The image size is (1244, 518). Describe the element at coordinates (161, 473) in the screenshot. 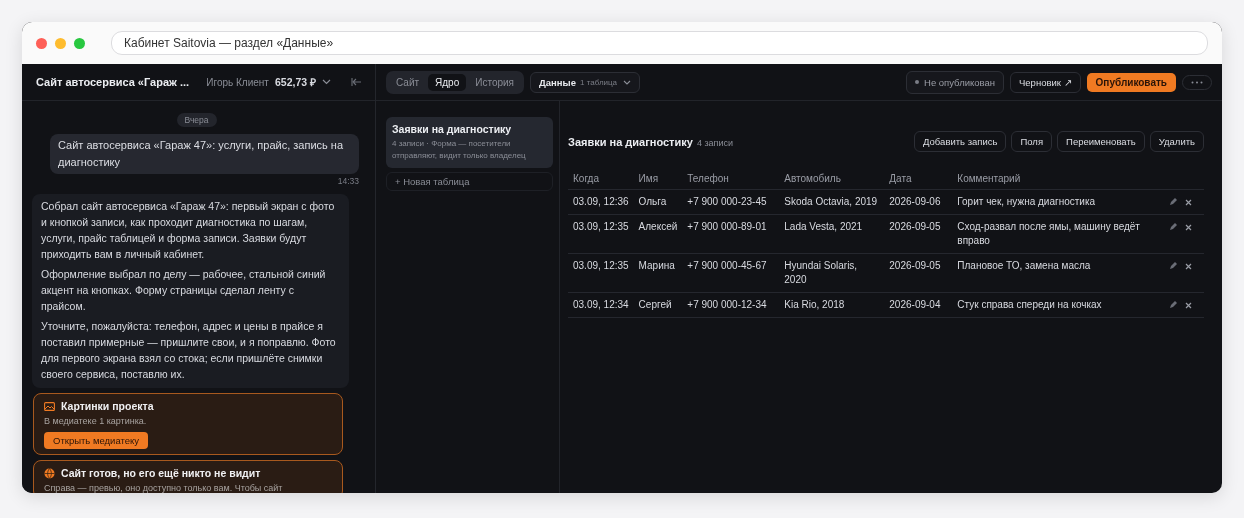

I see `notice-title: Сайт готов, но его ещё никто не видит` at that location.